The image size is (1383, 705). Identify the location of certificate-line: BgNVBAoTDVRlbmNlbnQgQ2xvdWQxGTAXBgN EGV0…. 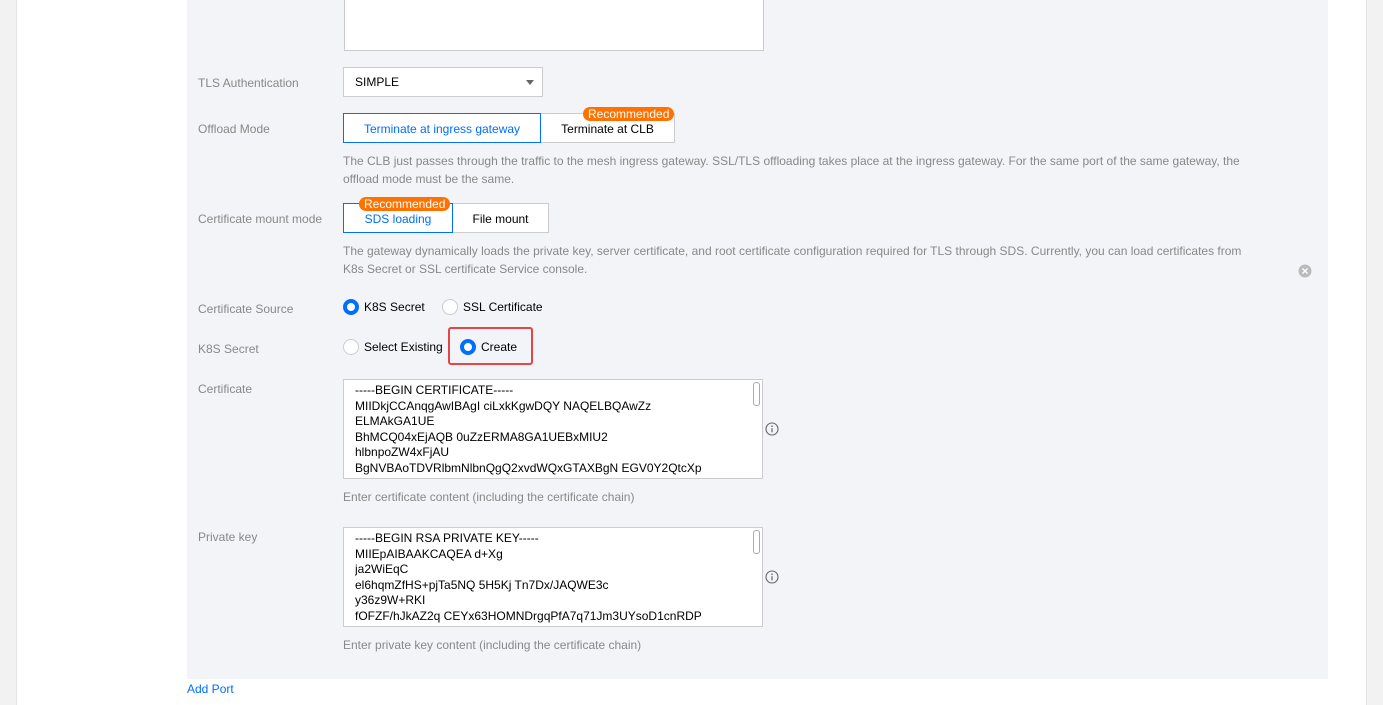
(528, 467).